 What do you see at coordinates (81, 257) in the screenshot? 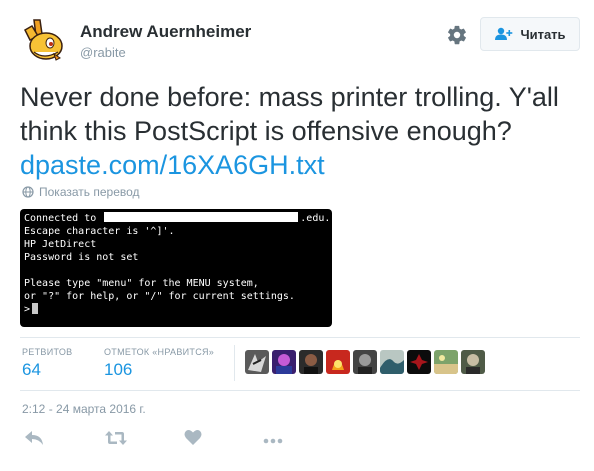
I see `terminal-line: Password is not set` at bounding box center [81, 257].